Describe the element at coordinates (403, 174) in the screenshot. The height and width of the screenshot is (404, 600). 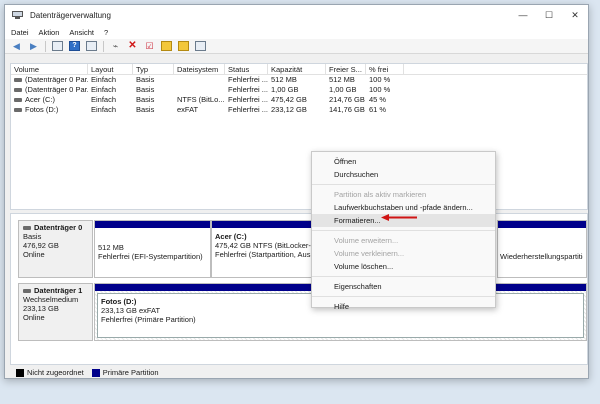
I see `menu-item-explore: Durchsuchen` at that location.